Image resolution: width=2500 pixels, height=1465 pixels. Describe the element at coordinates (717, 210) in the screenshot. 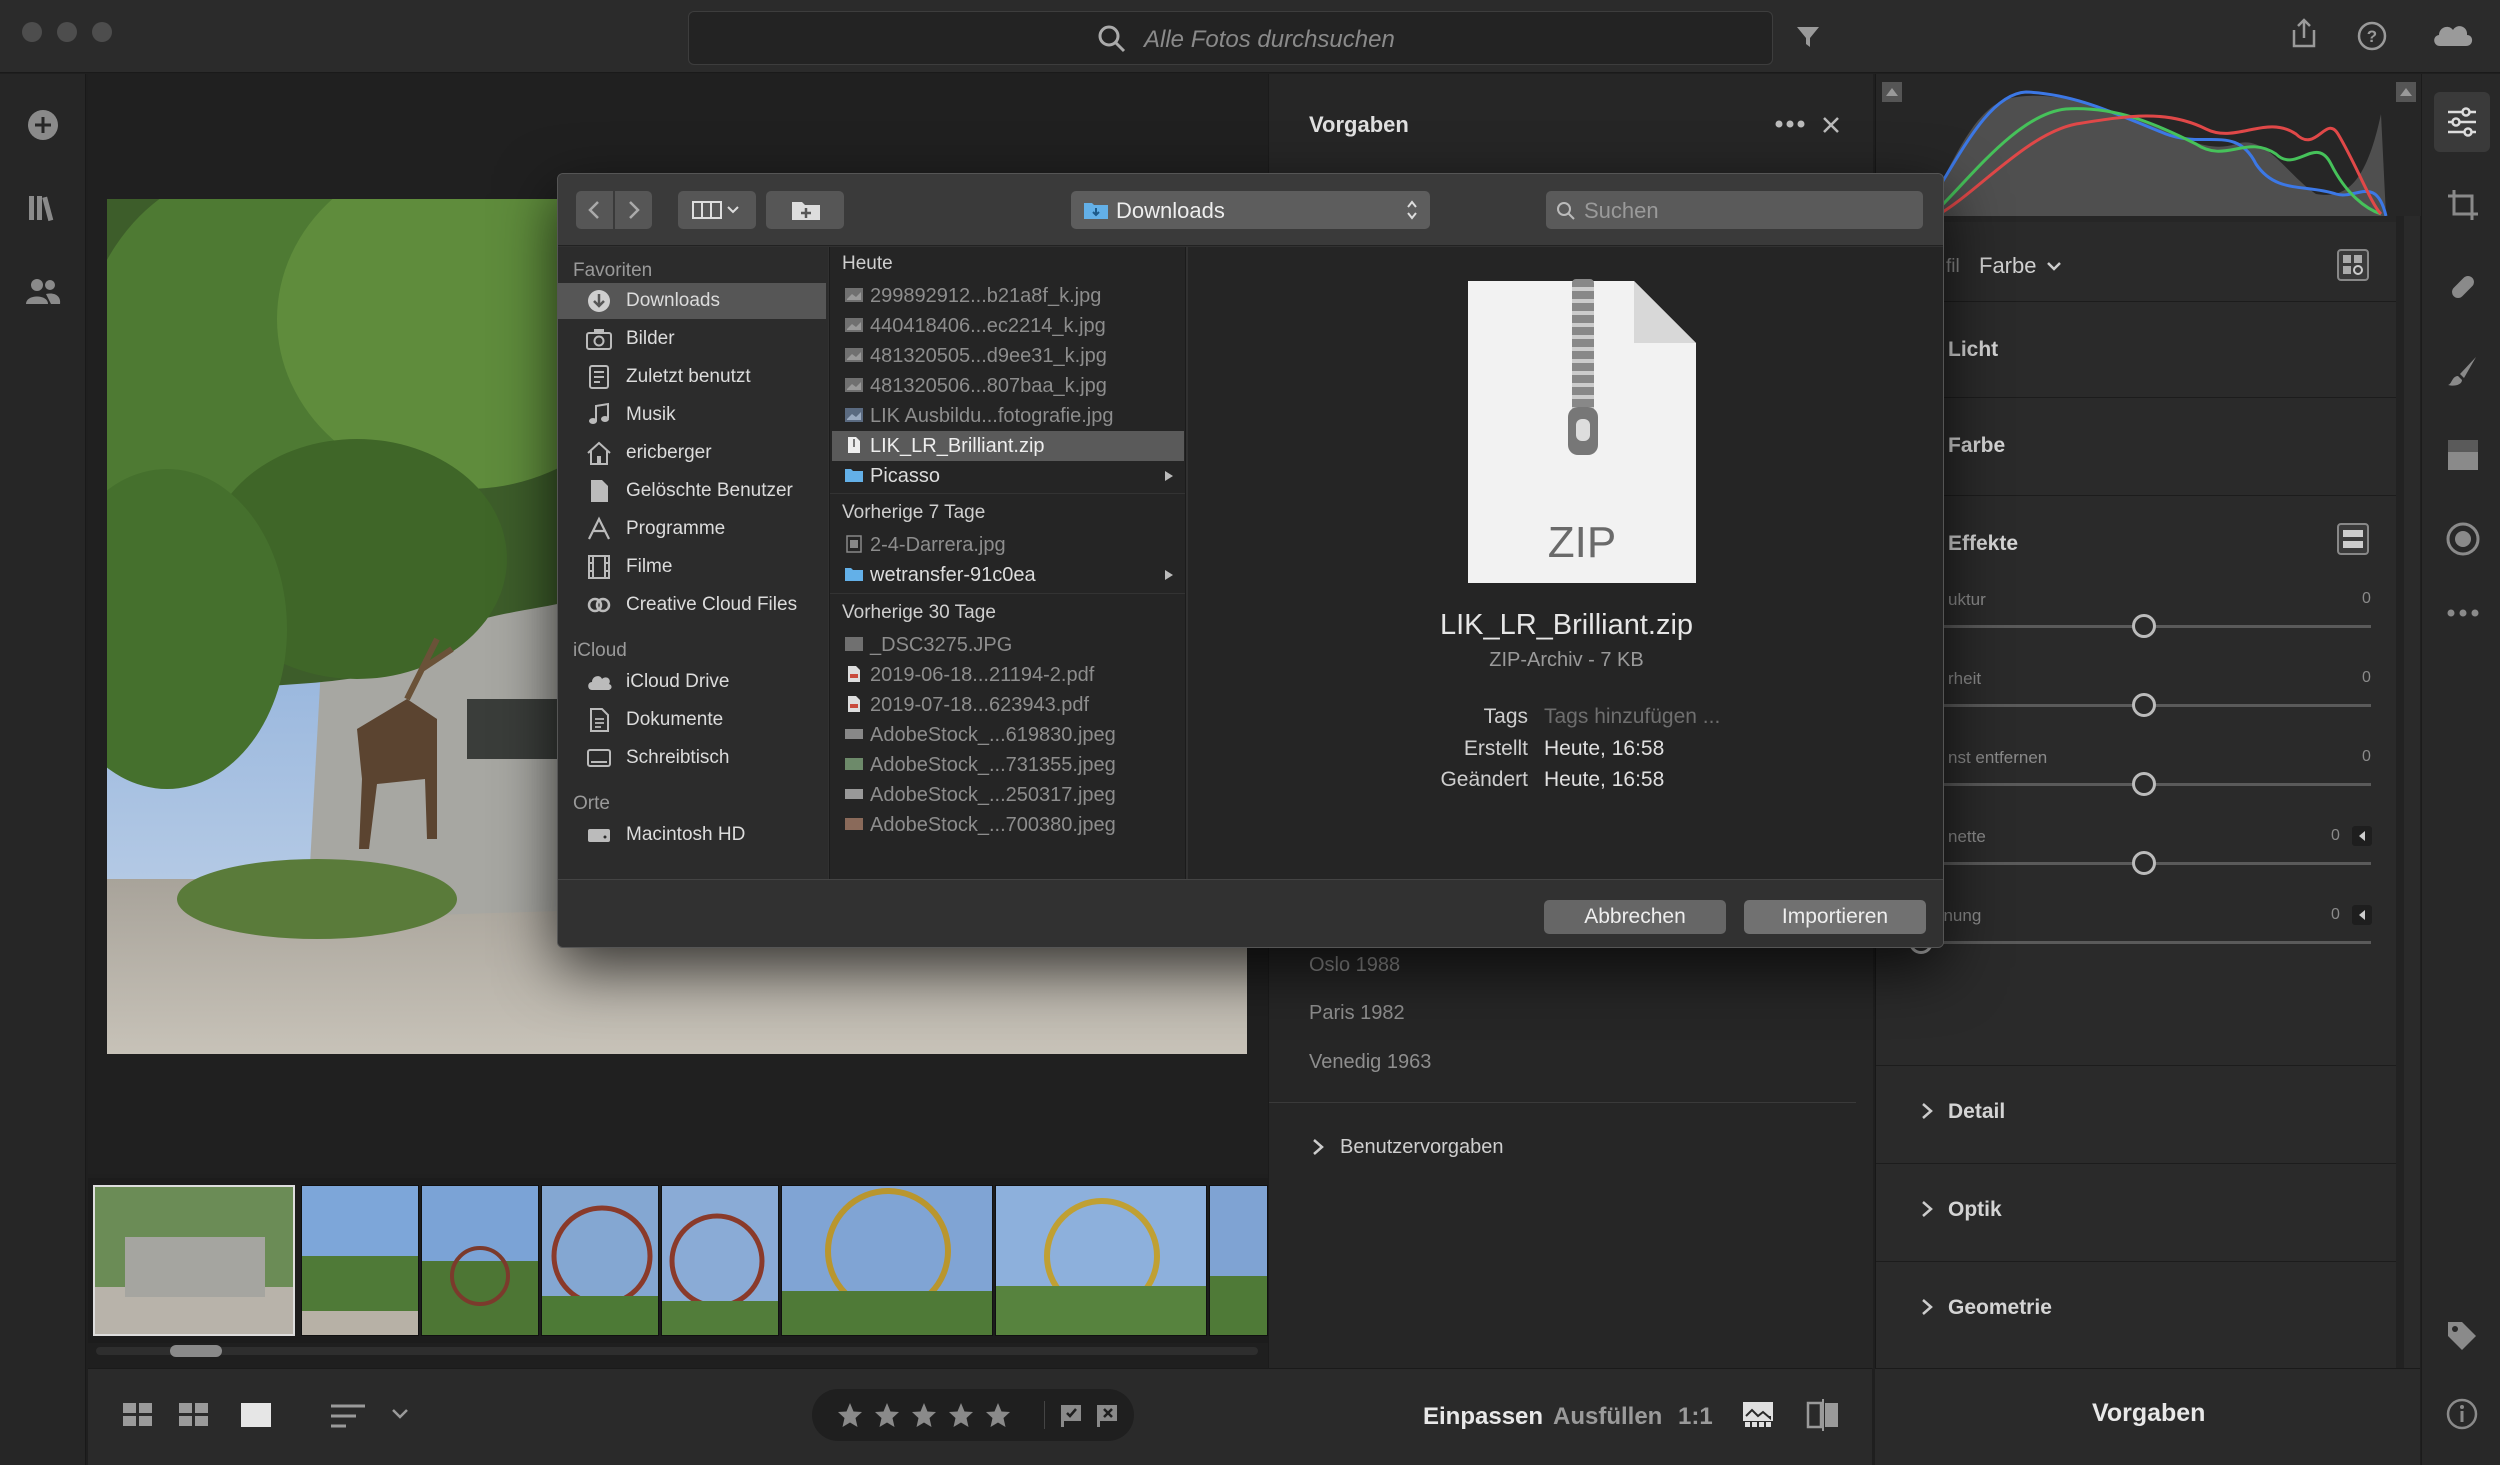

I see `view-mode-button` at that location.